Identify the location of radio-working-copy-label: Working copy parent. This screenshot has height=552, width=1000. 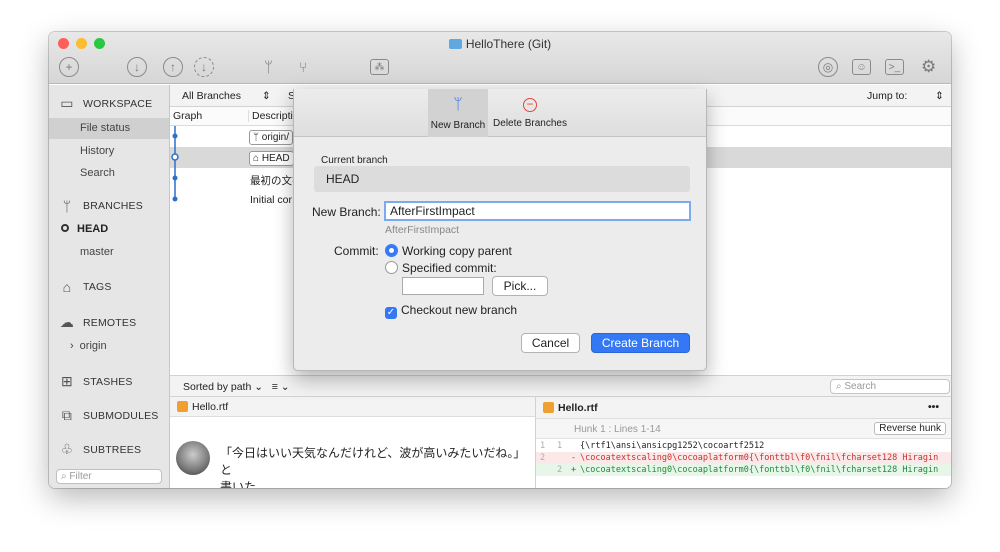
(457, 251).